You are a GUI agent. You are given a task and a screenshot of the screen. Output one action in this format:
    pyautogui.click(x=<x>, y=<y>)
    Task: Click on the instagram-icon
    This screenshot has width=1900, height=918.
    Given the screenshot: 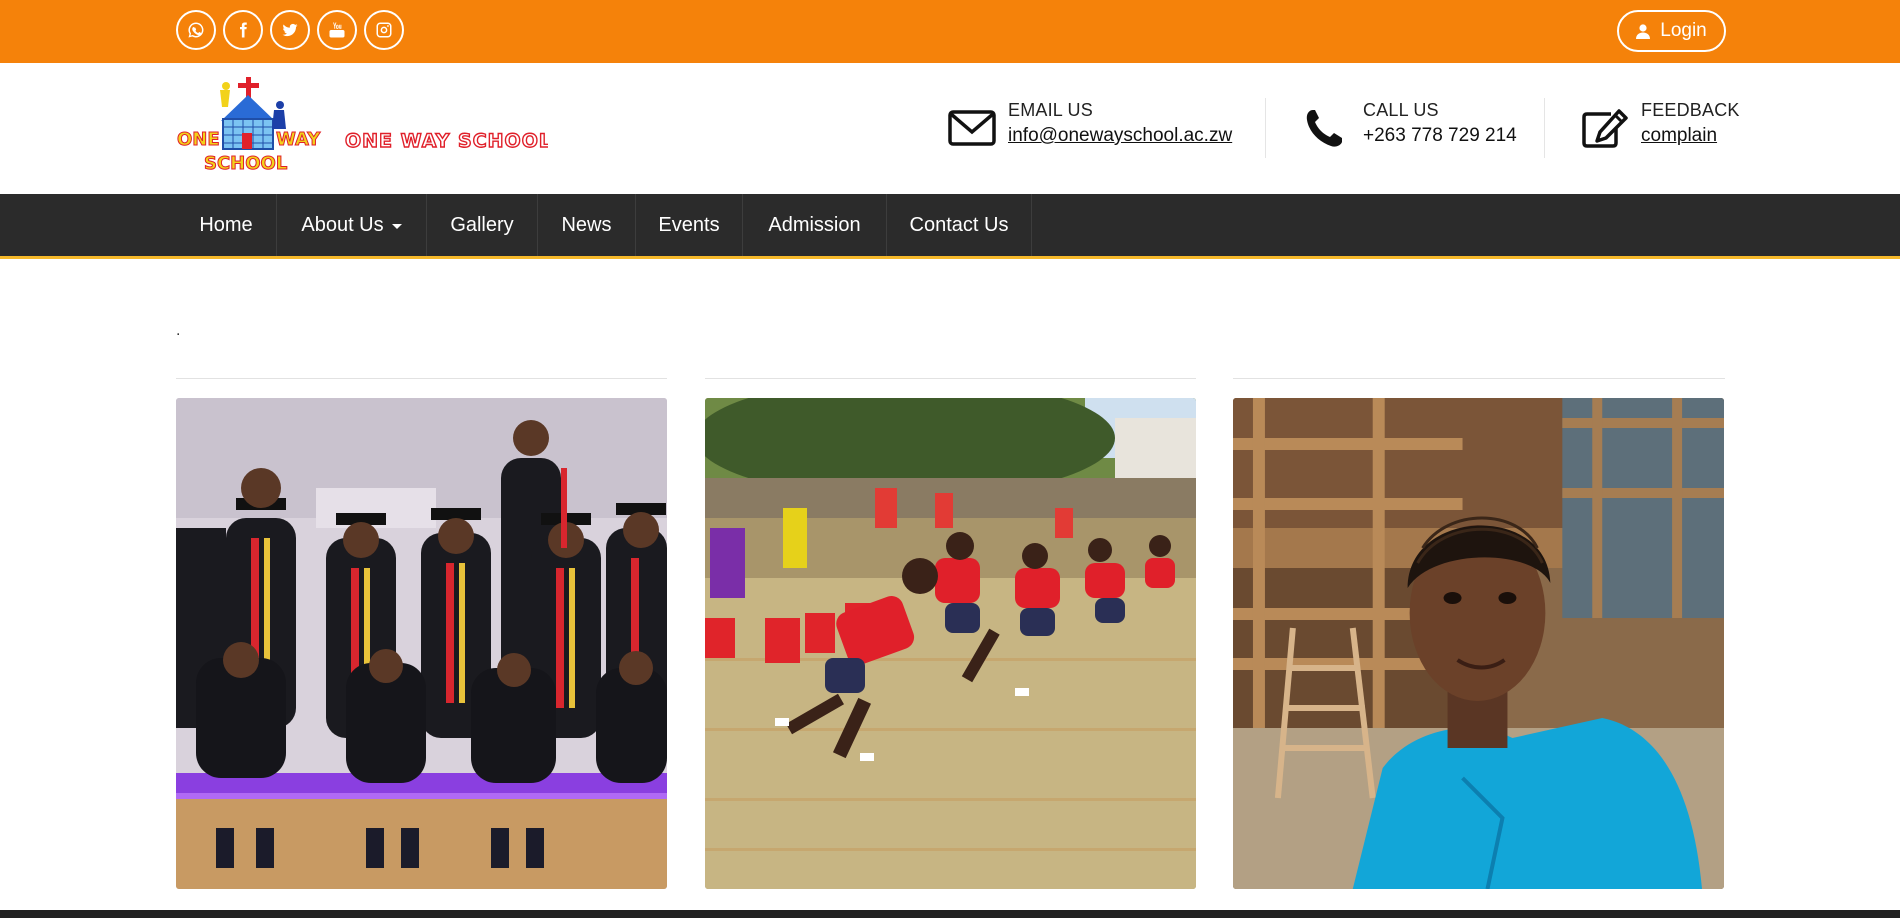 What is the action you would take?
    pyautogui.click(x=384, y=30)
    